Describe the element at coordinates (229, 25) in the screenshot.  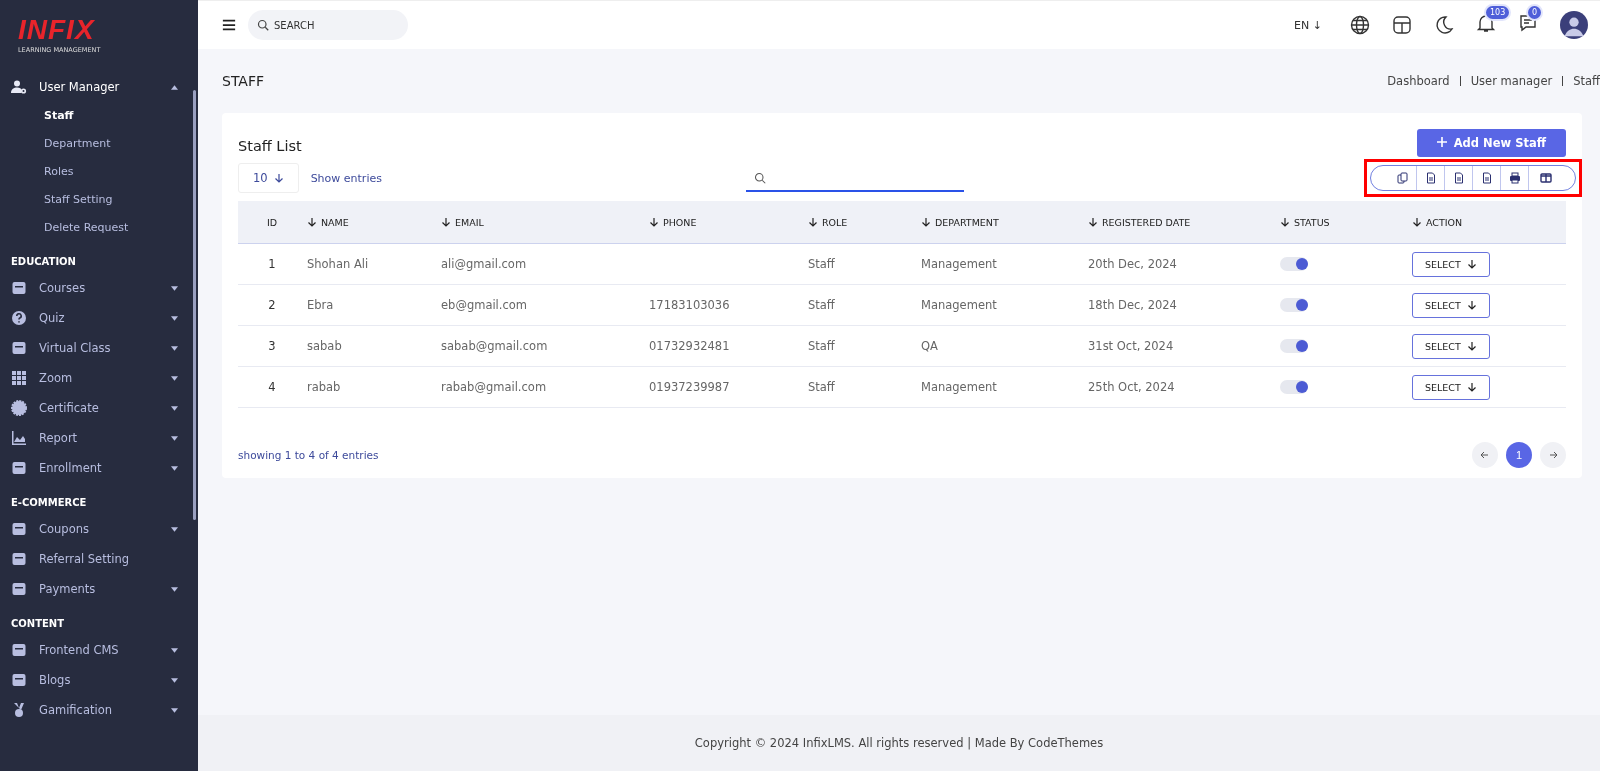
I see `menu-icon` at that location.